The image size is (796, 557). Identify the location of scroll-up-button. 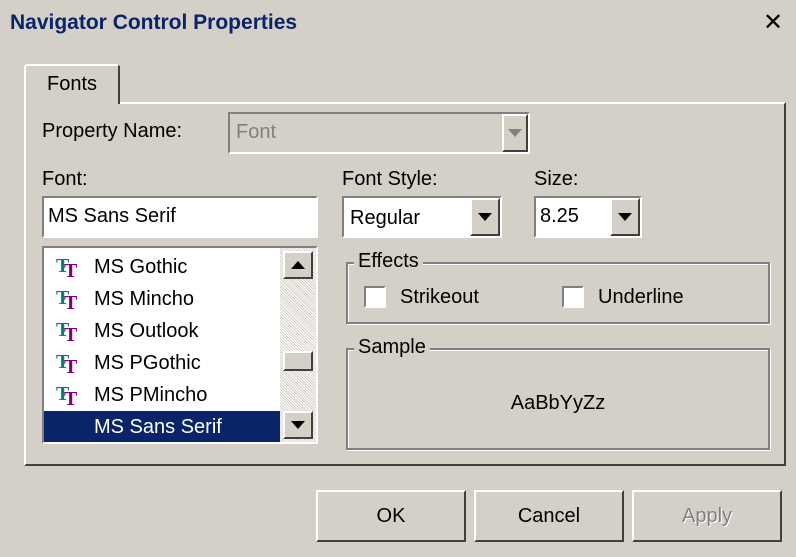
(298, 265).